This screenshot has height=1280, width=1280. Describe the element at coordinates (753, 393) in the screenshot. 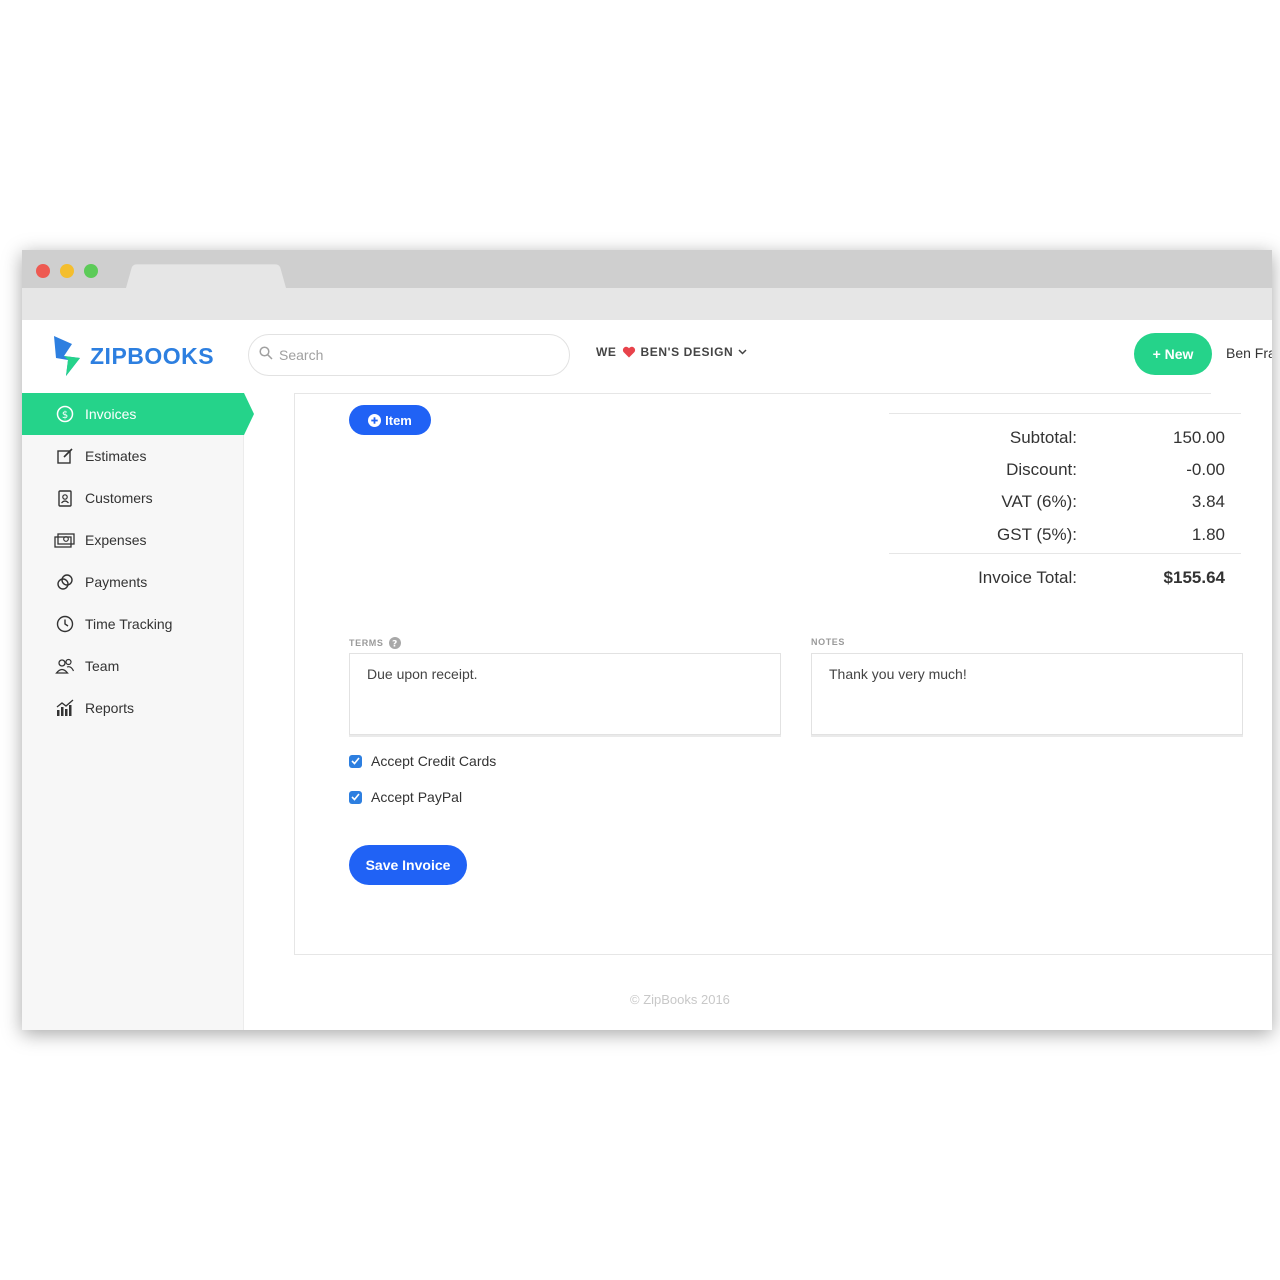

I see `divider` at that location.